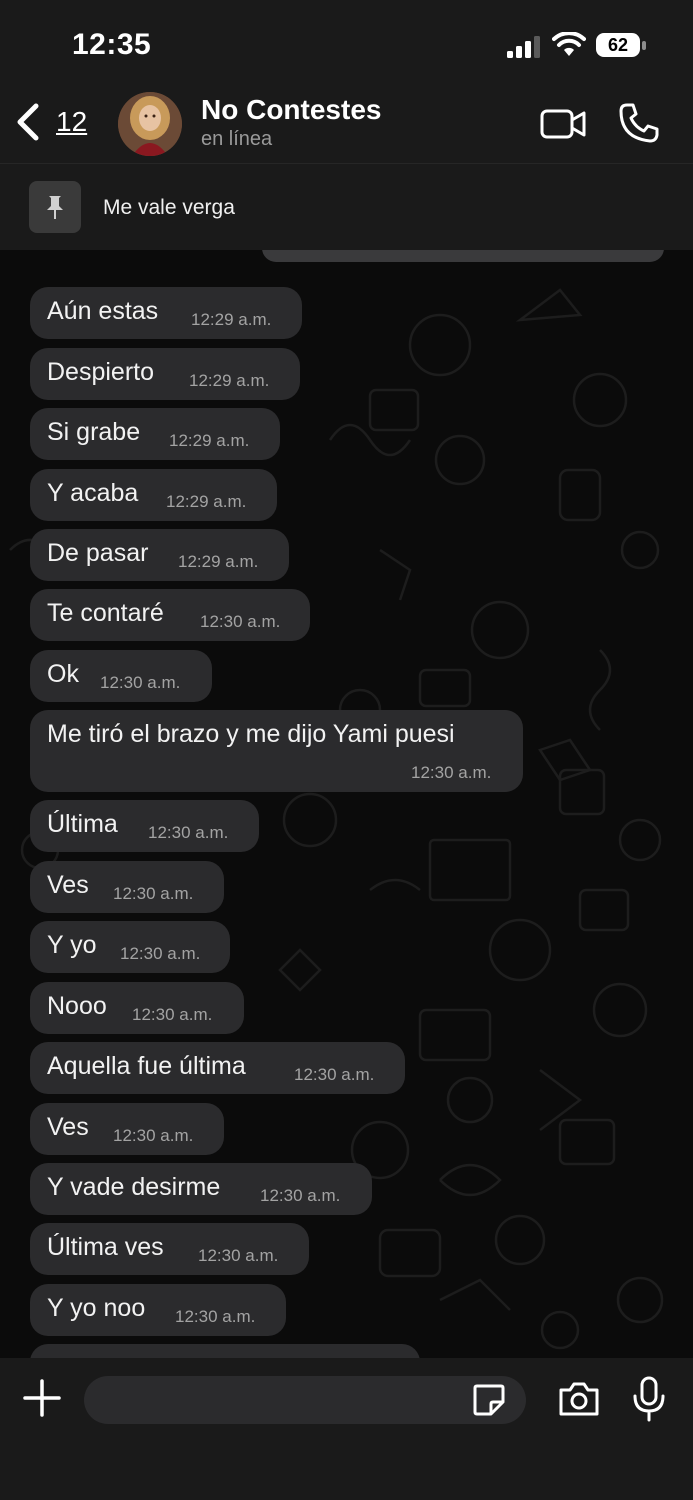 The width and height of the screenshot is (693, 1500). I want to click on message-bubble: Y vade desirme 12:30 a.m., so click(201, 1189).